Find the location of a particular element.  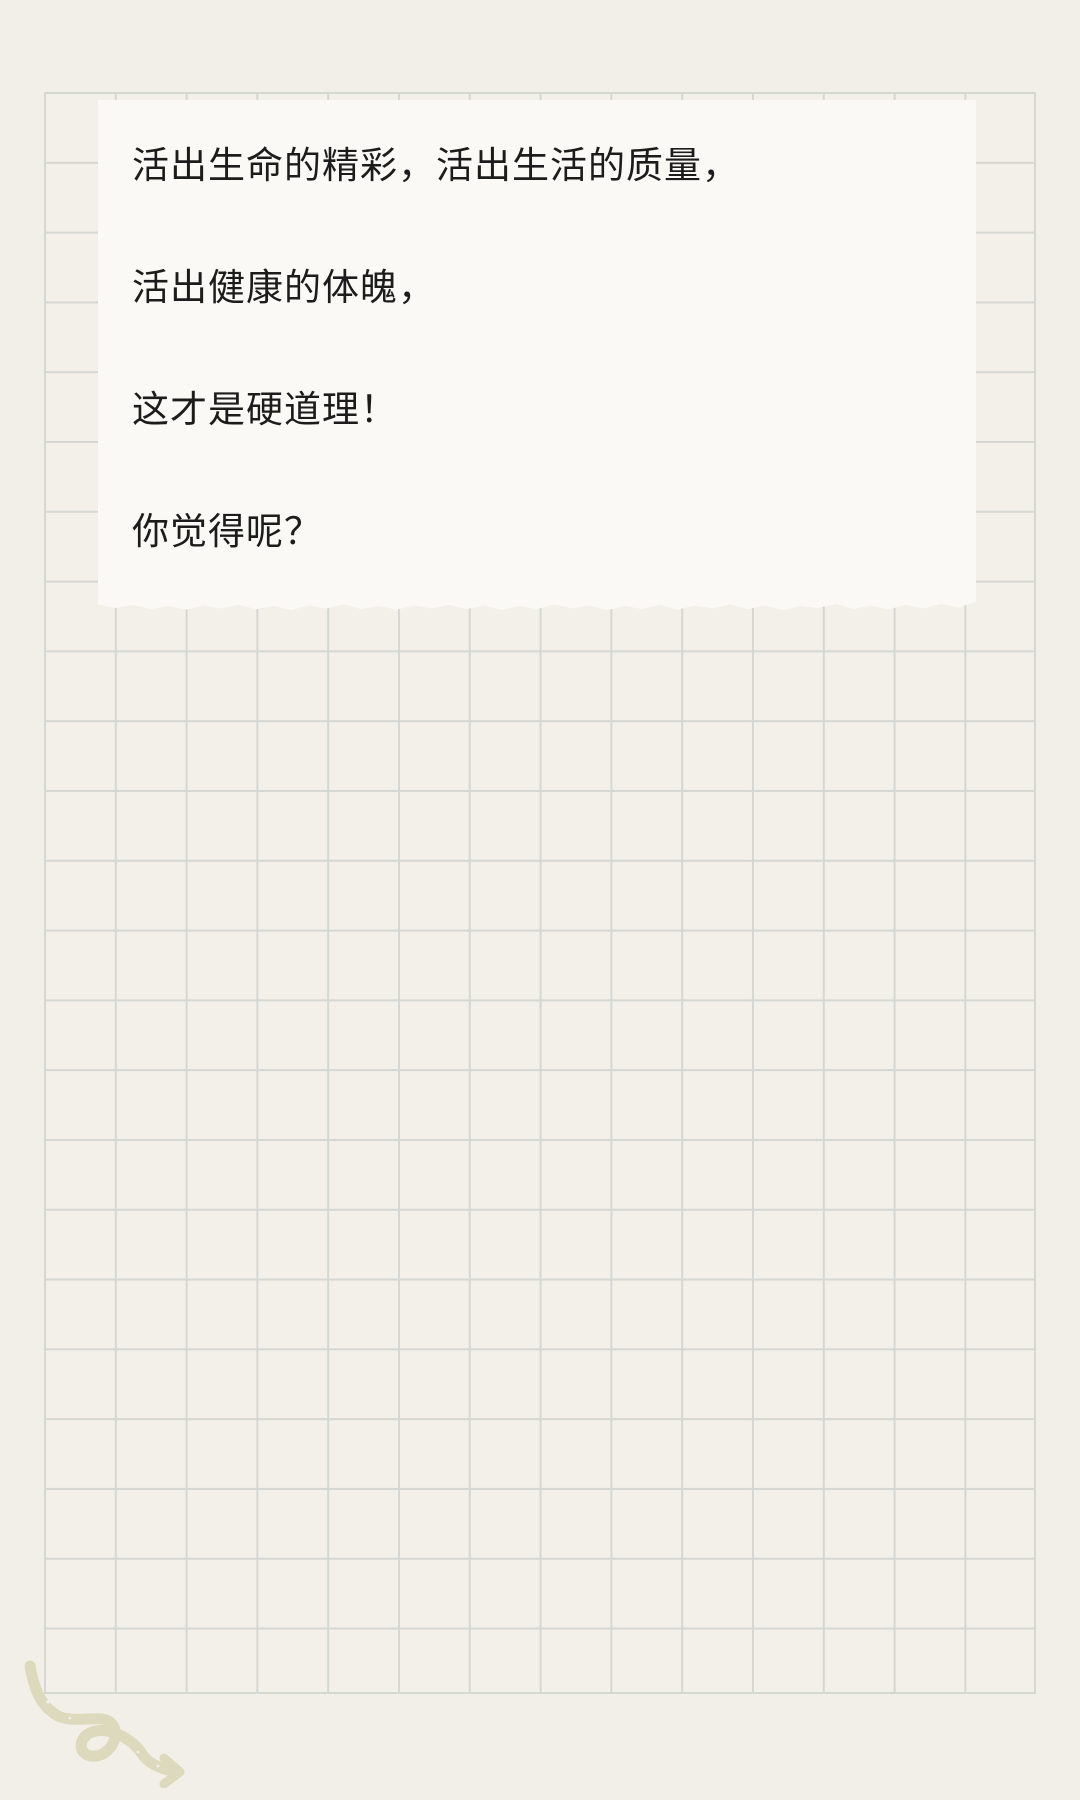

note-line-2: 活出健康的体魄， is located at coordinates (284, 287).